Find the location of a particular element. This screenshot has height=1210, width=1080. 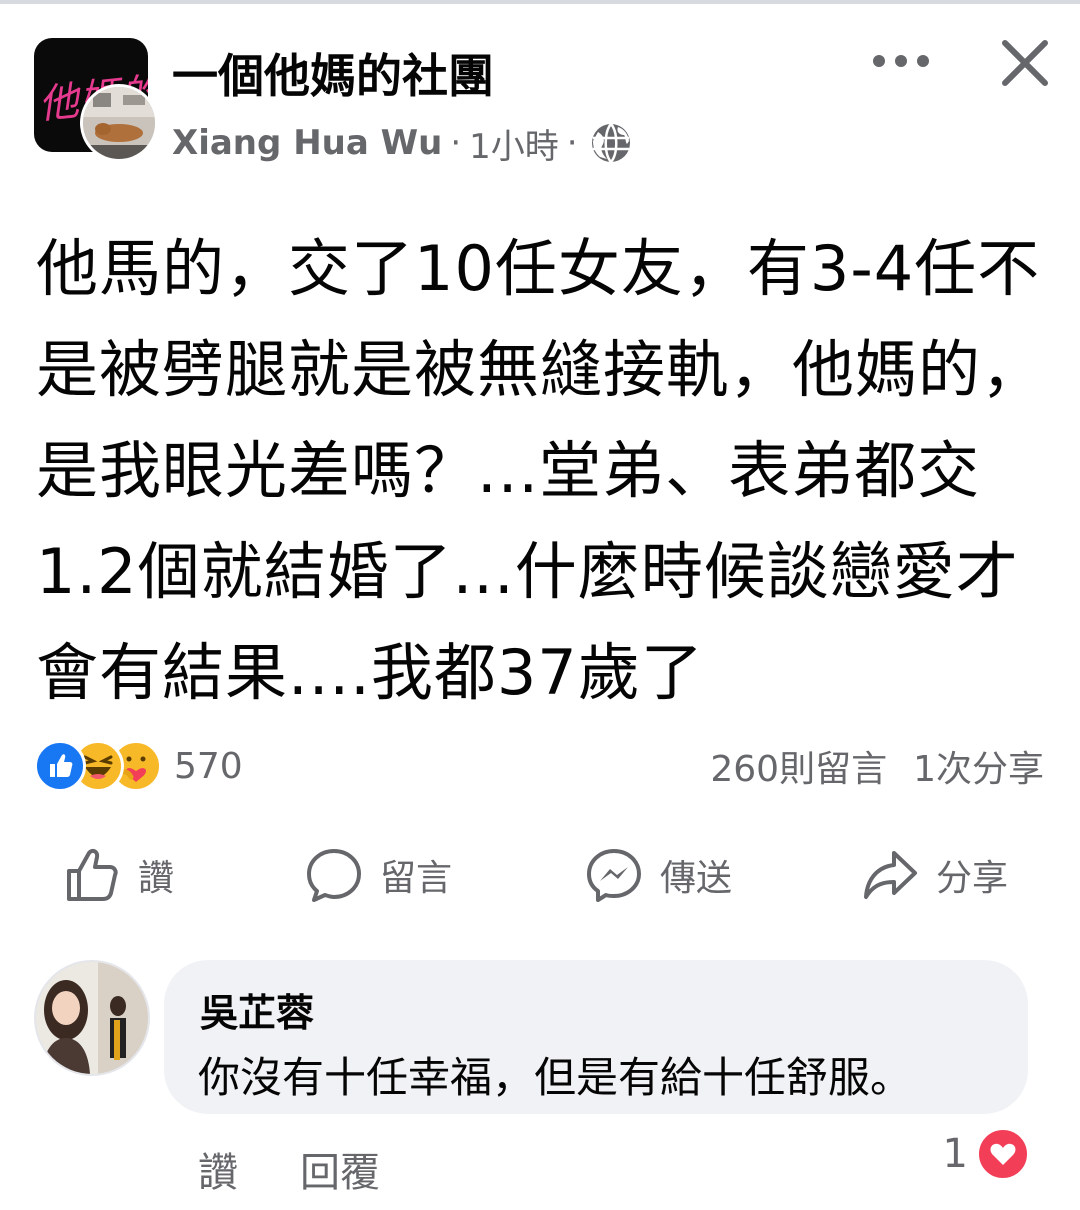

like-button: 讚 is located at coordinates (119, 875).